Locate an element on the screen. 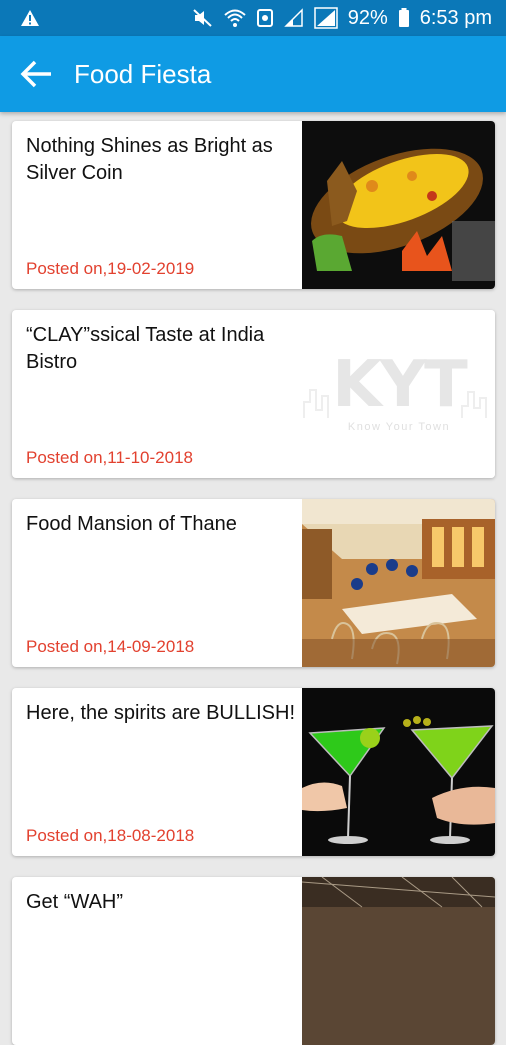  page-title: Food Fiesta is located at coordinates (143, 73).